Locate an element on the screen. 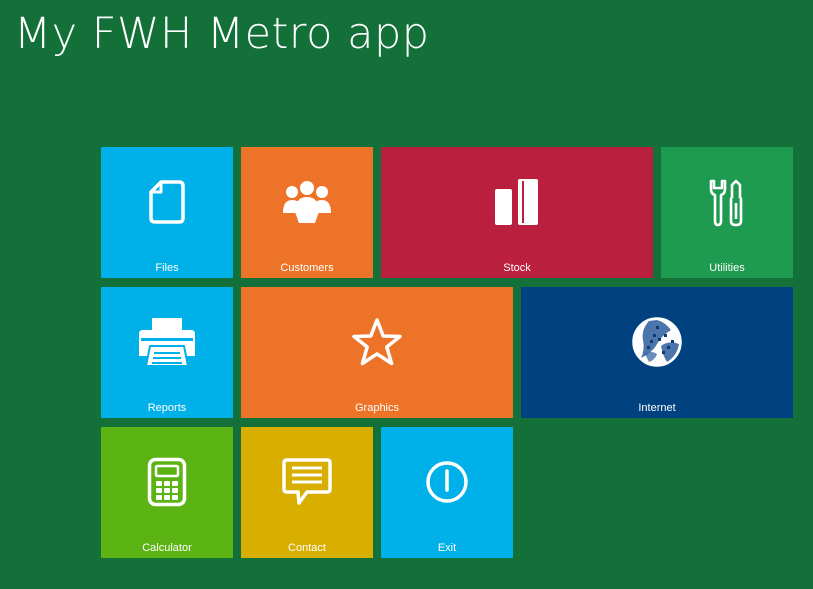  tile-exit: Exit is located at coordinates (447, 492).